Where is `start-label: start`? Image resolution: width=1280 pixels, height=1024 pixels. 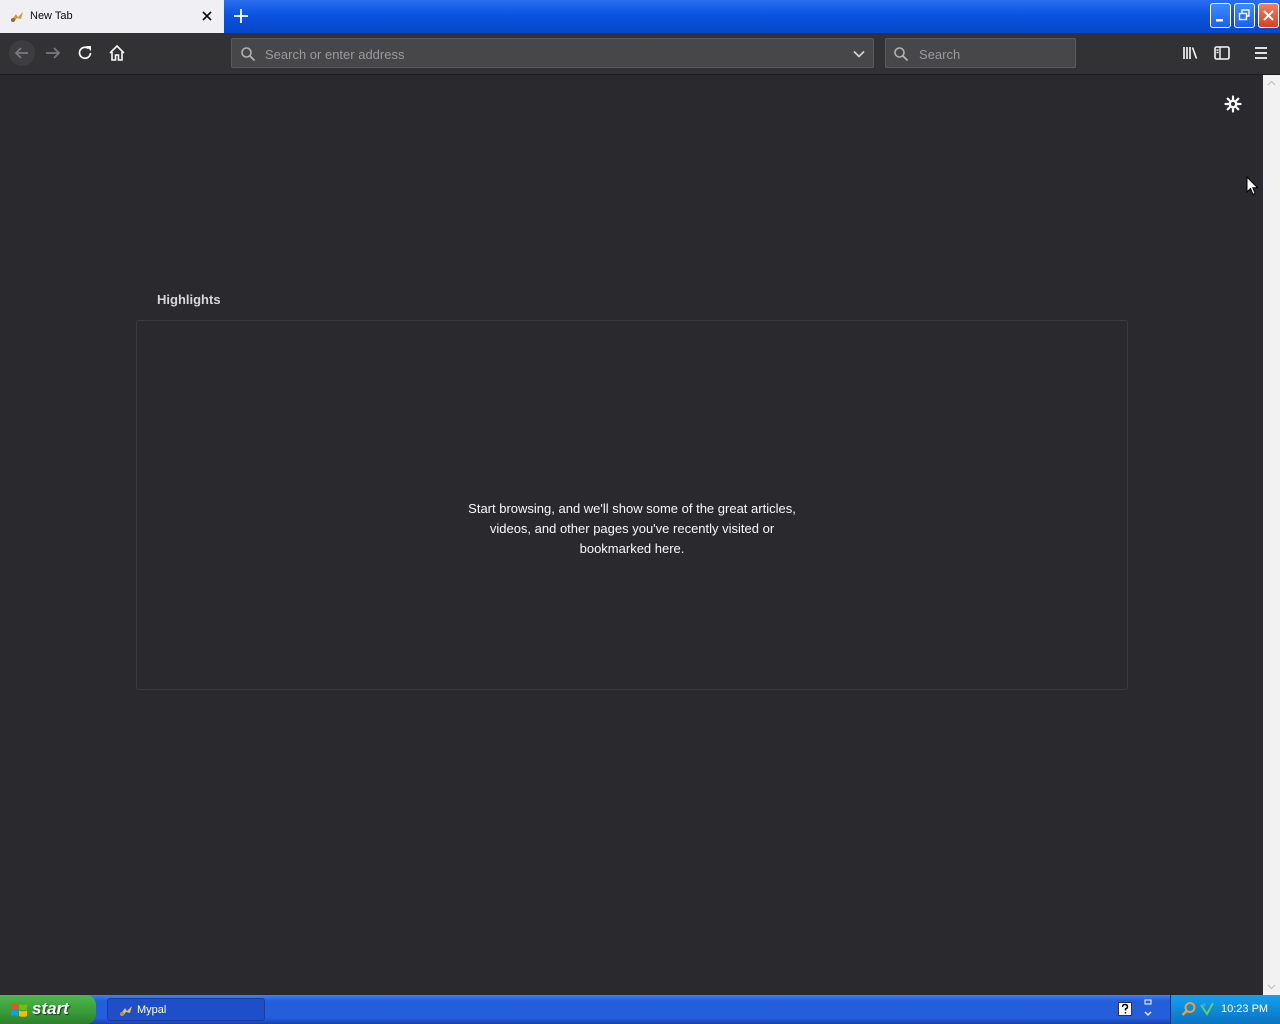
start-label: start is located at coordinates (50, 1008).